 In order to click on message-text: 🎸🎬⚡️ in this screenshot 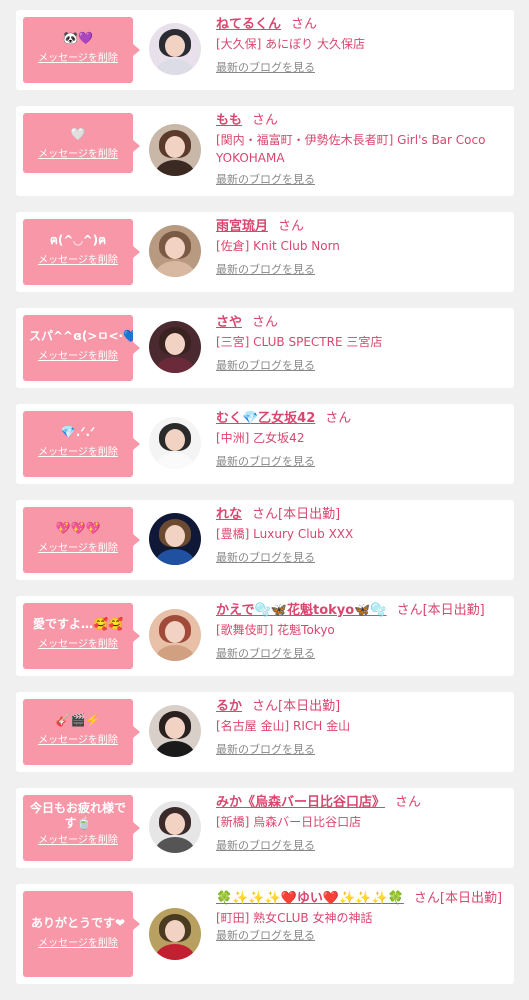, I will do `click(78, 720)`.